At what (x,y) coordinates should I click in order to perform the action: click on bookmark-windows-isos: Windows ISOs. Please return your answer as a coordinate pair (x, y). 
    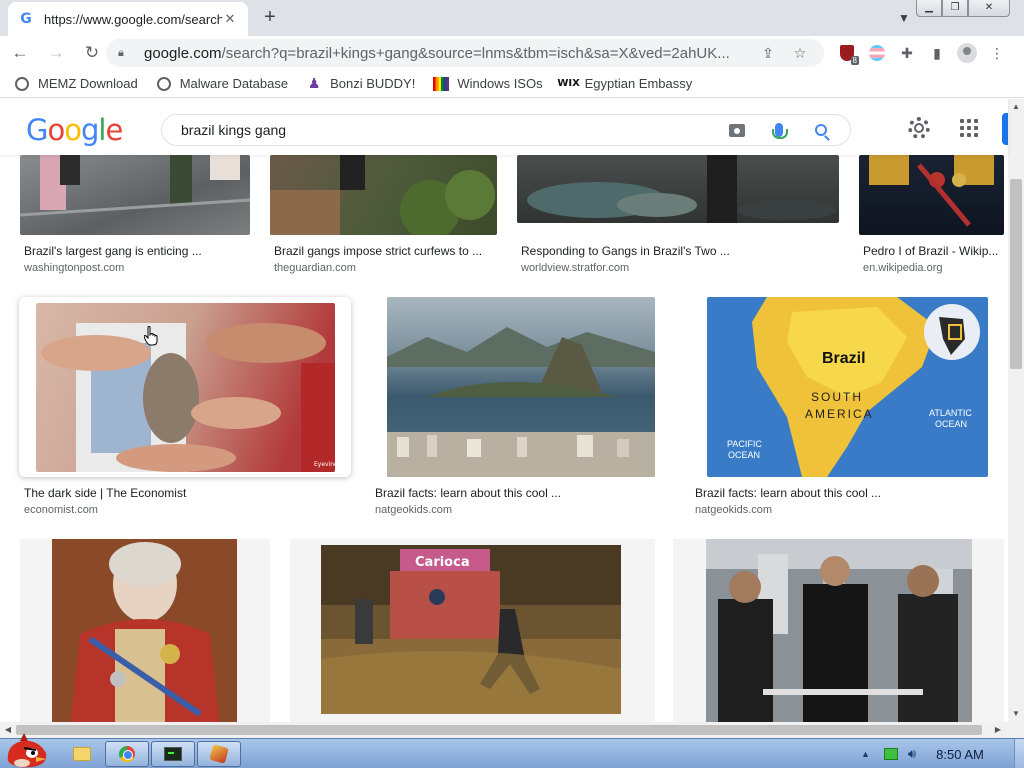
    Looking at the image, I should click on (488, 84).